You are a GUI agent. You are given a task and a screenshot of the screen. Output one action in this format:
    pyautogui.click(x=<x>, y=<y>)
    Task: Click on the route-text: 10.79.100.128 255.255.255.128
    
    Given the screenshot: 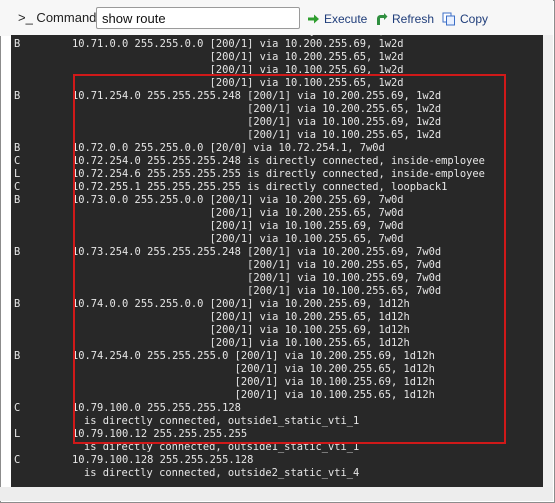 What is the action you would take?
    pyautogui.click(x=163, y=460)
    